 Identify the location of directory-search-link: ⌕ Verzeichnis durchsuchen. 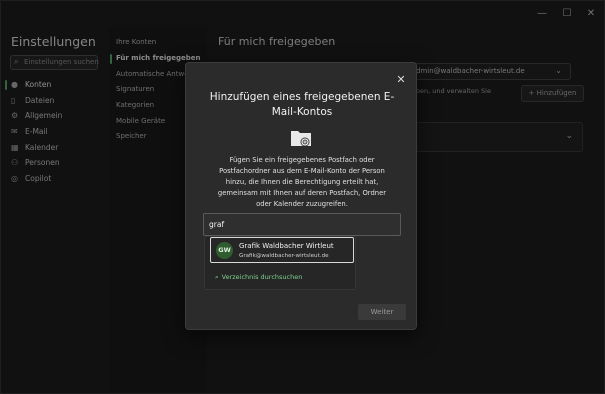
(258, 277).